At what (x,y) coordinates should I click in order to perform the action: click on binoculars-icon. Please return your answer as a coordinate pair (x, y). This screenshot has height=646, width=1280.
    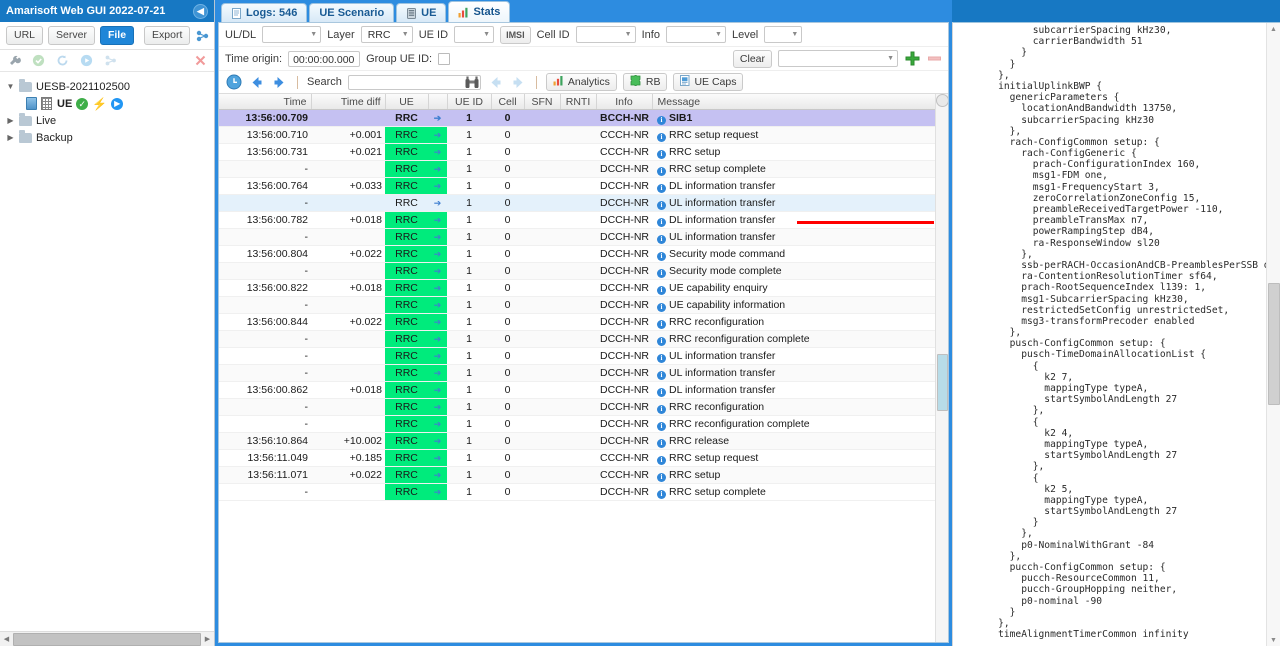
    Looking at the image, I should click on (472, 84).